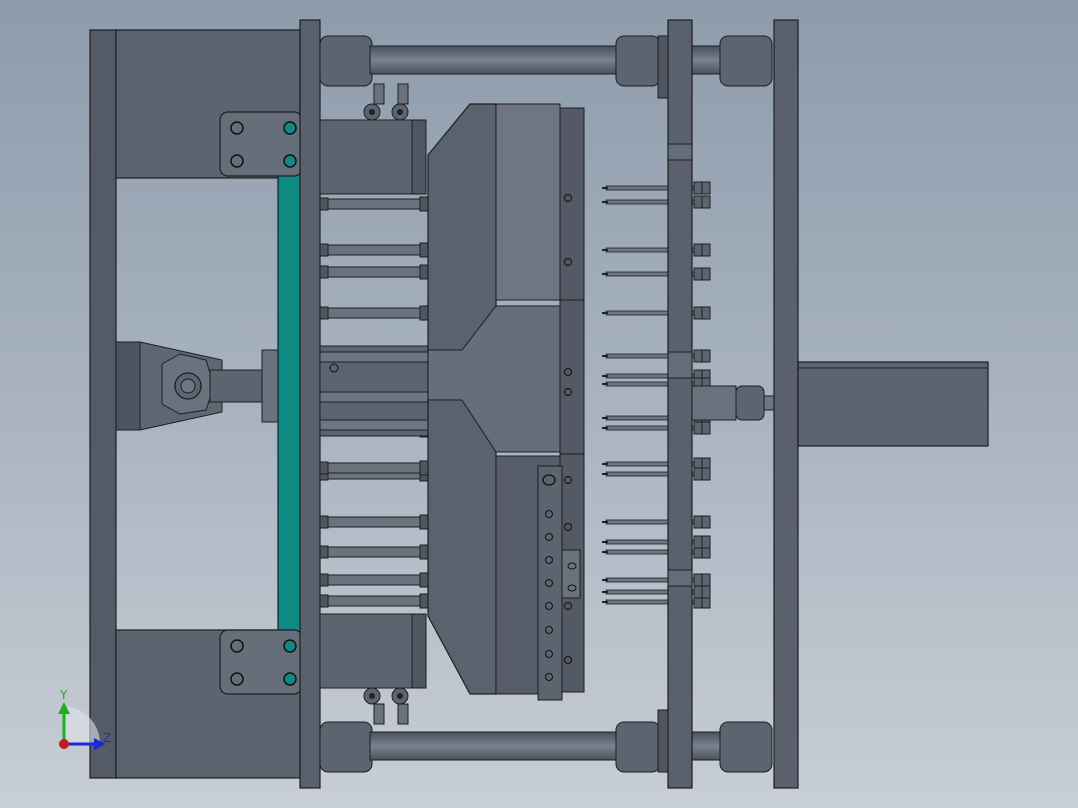 Image resolution: width=1078 pixels, height=808 pixels. What do you see at coordinates (373, 157) in the screenshot?
I see `slide-block-top` at bounding box center [373, 157].